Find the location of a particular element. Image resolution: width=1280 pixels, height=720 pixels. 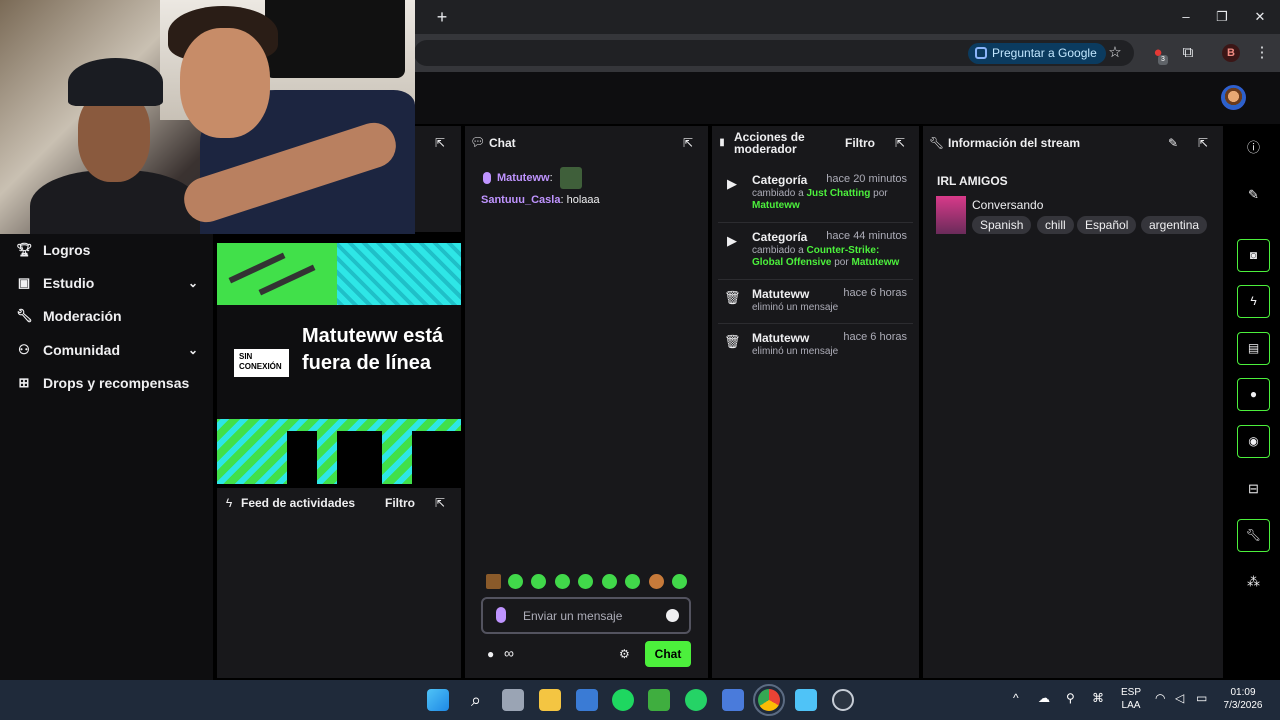

chat-username: Santuuu_Casla is located at coordinates (520, 200).